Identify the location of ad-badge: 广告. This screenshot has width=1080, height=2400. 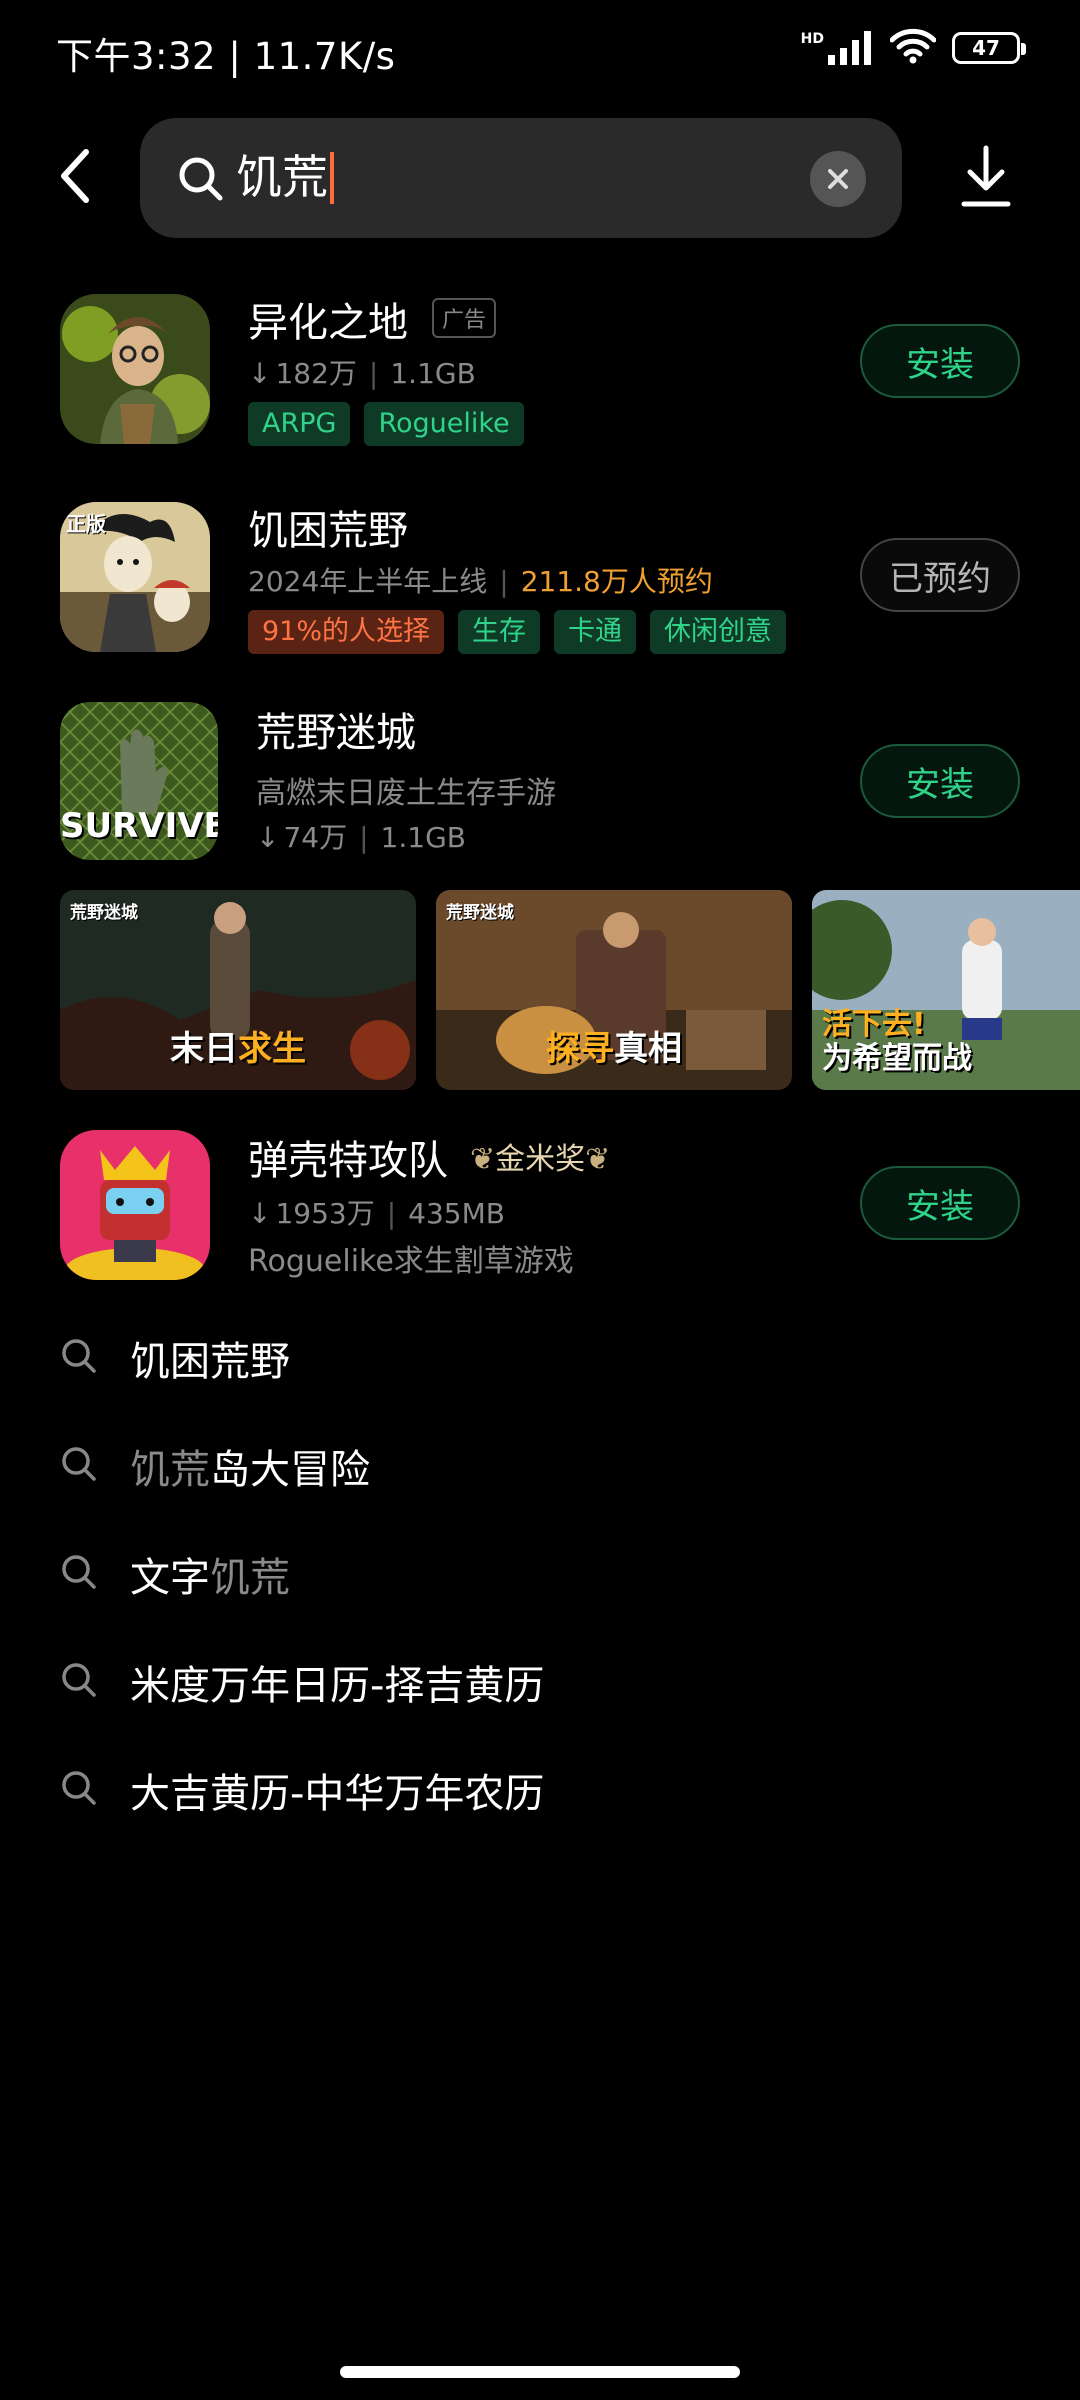
(464, 318).